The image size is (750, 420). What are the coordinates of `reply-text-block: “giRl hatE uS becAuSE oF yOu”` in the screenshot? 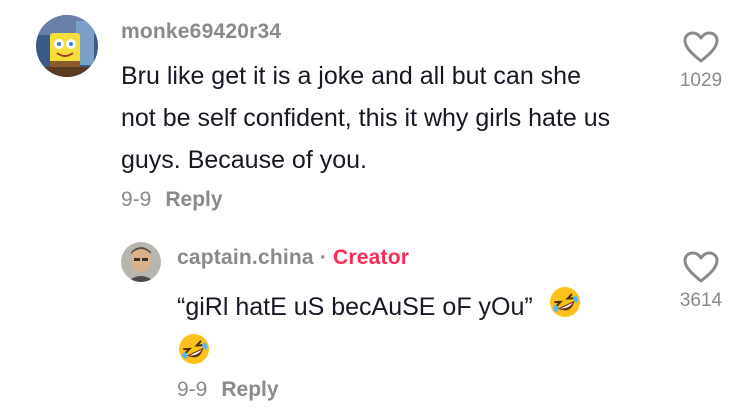 It's located at (412, 332).